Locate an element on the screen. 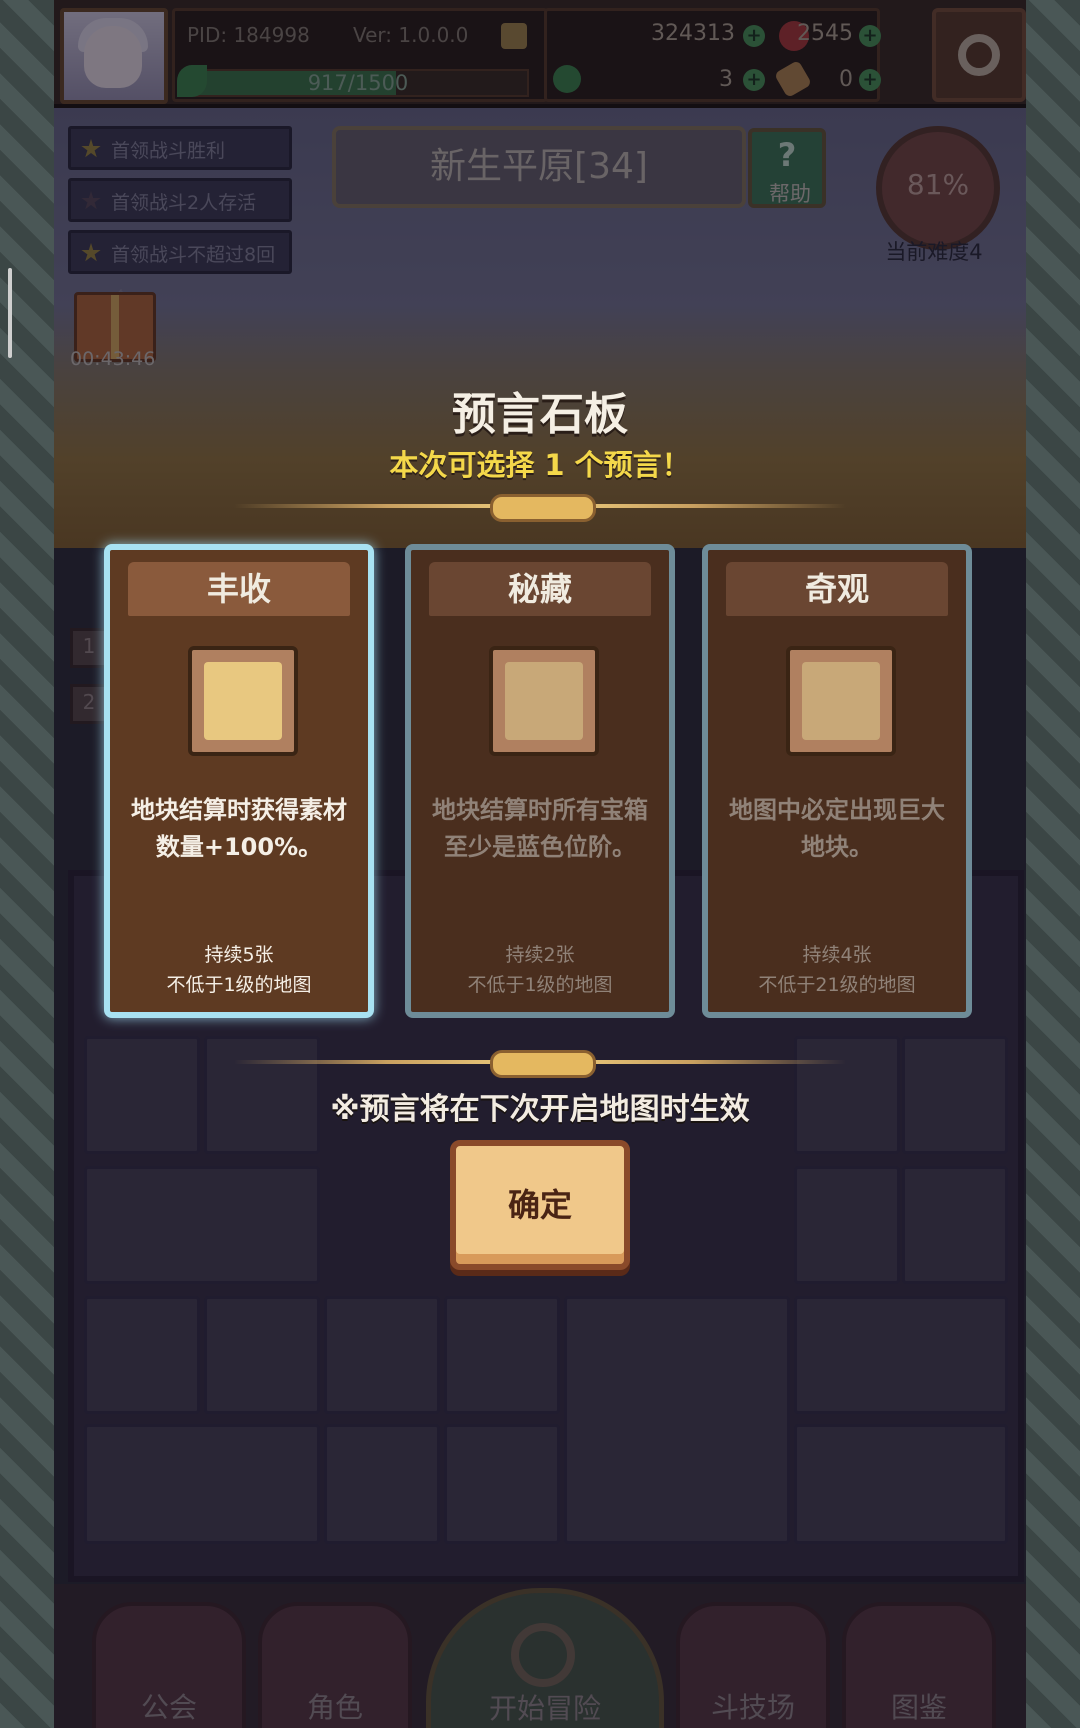 The height and width of the screenshot is (1728, 1080). treasure-scroll-icon is located at coordinates (544, 701).